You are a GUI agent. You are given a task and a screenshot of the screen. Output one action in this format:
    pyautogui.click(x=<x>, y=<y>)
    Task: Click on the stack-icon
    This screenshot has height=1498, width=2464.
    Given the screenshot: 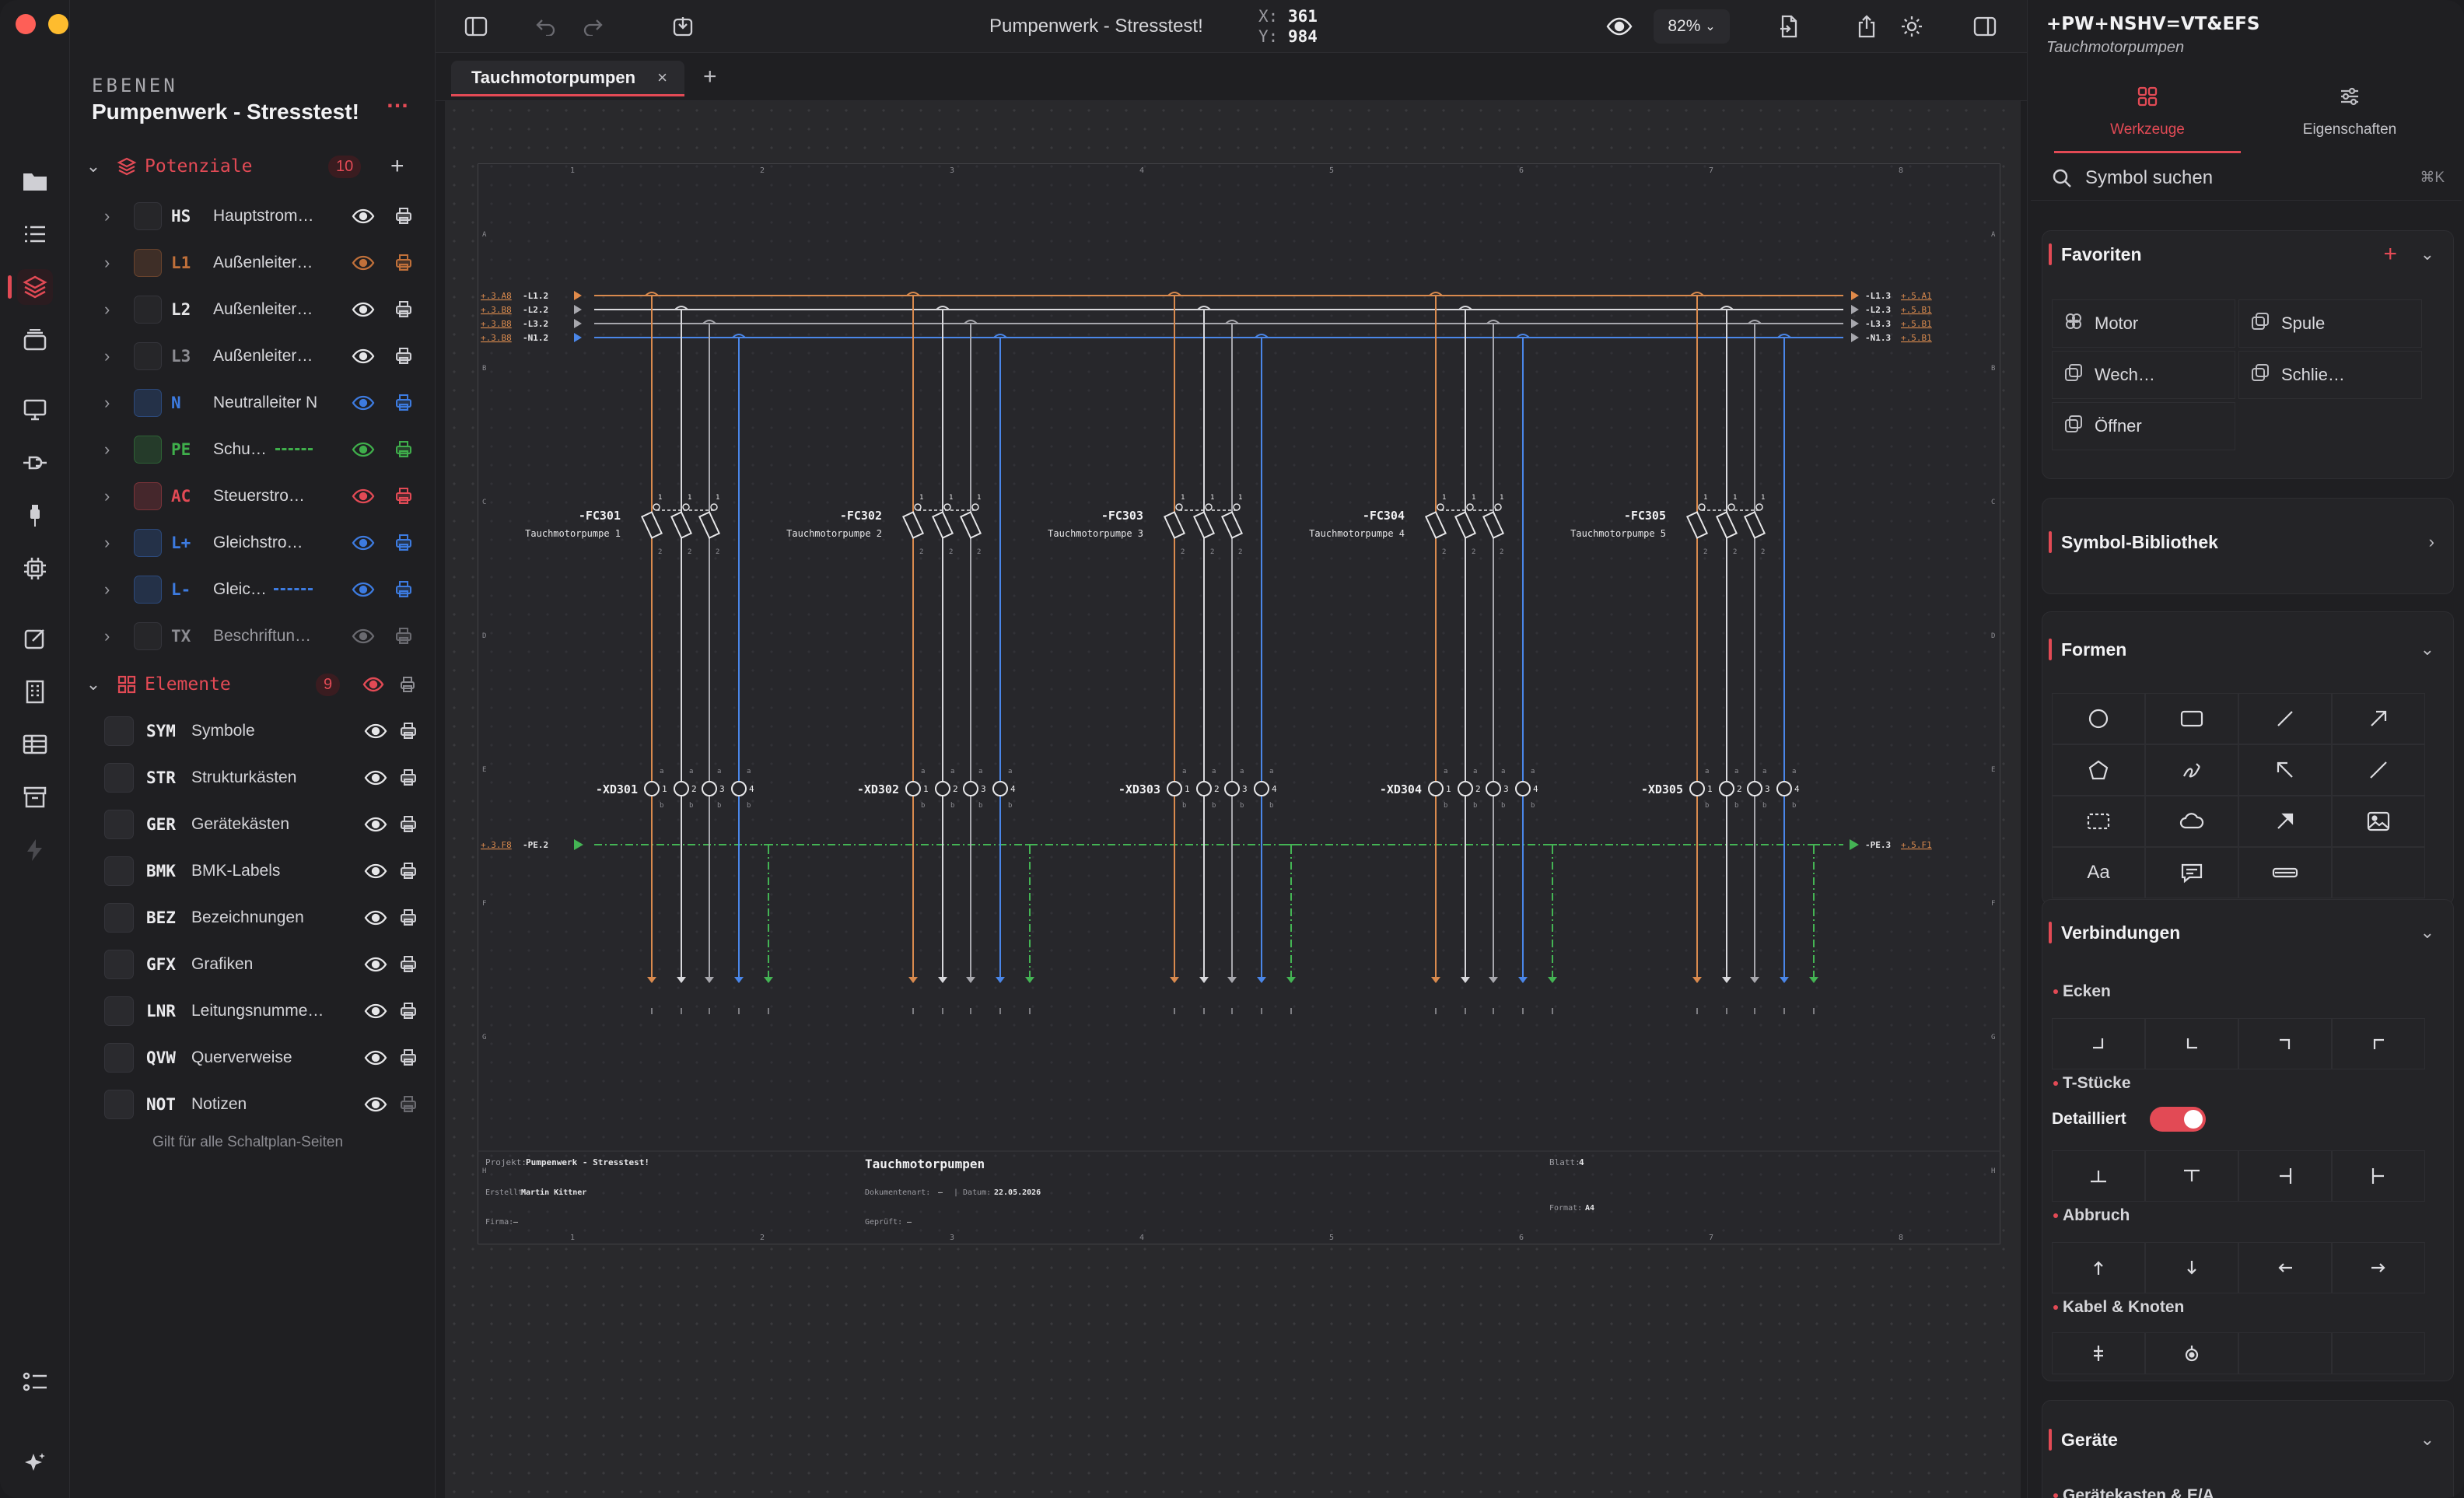 What is the action you would take?
    pyautogui.click(x=35, y=340)
    